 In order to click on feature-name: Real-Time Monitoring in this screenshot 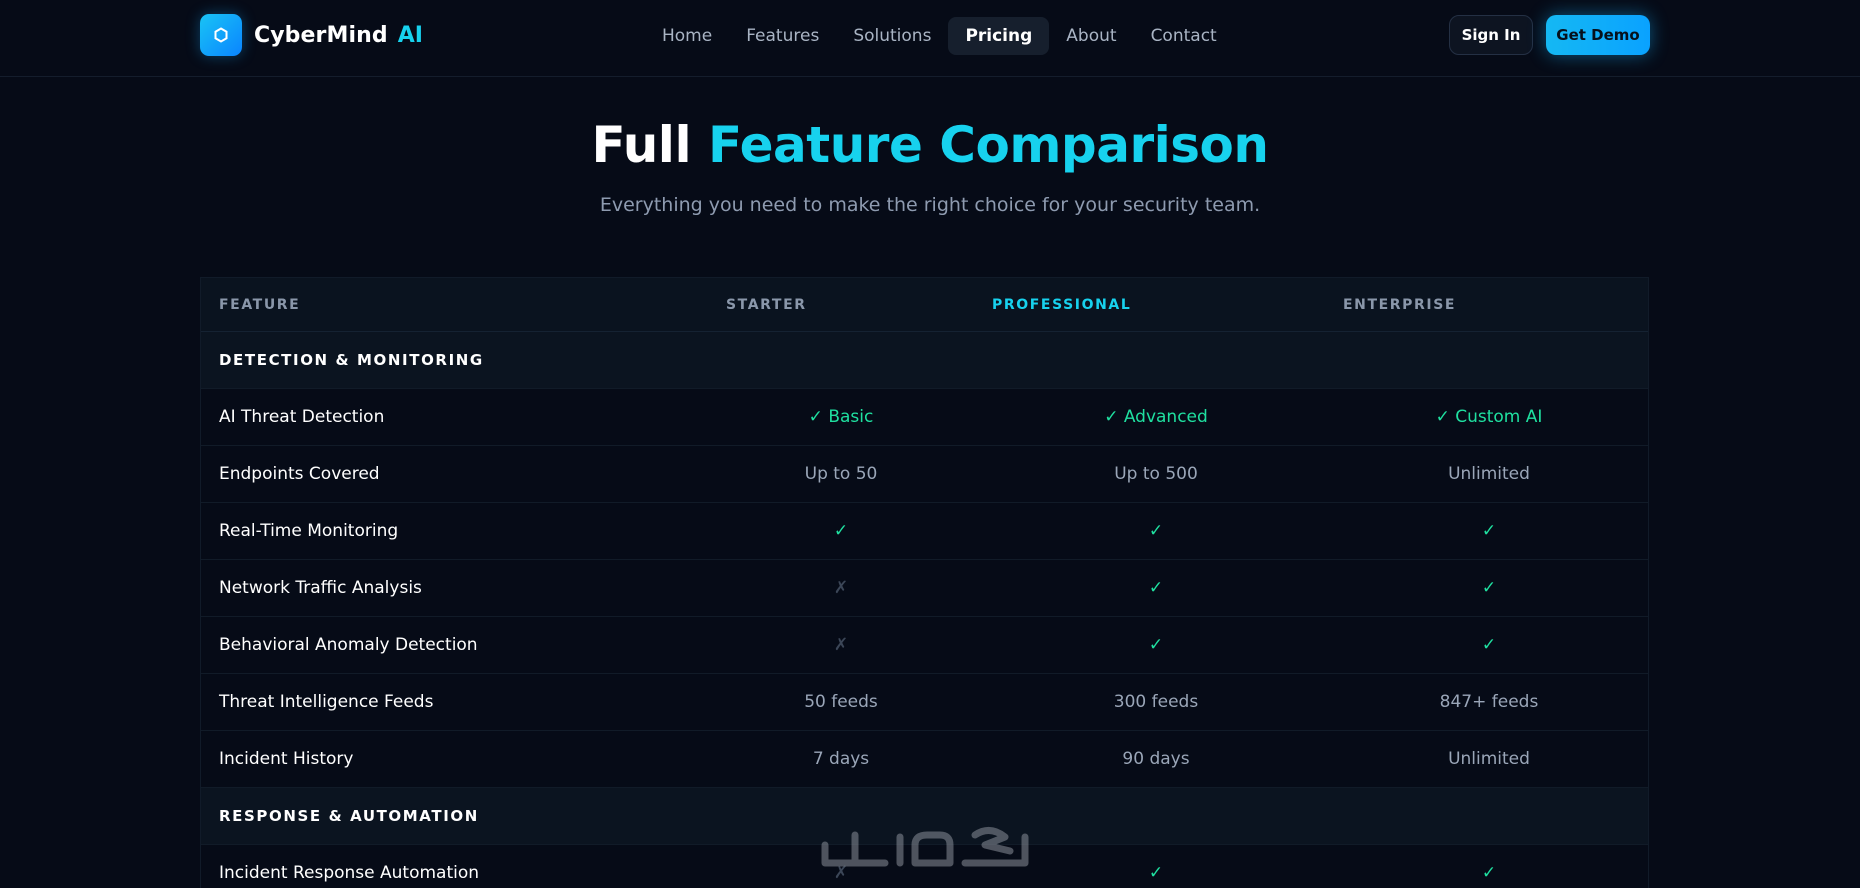, I will do `click(309, 531)`.